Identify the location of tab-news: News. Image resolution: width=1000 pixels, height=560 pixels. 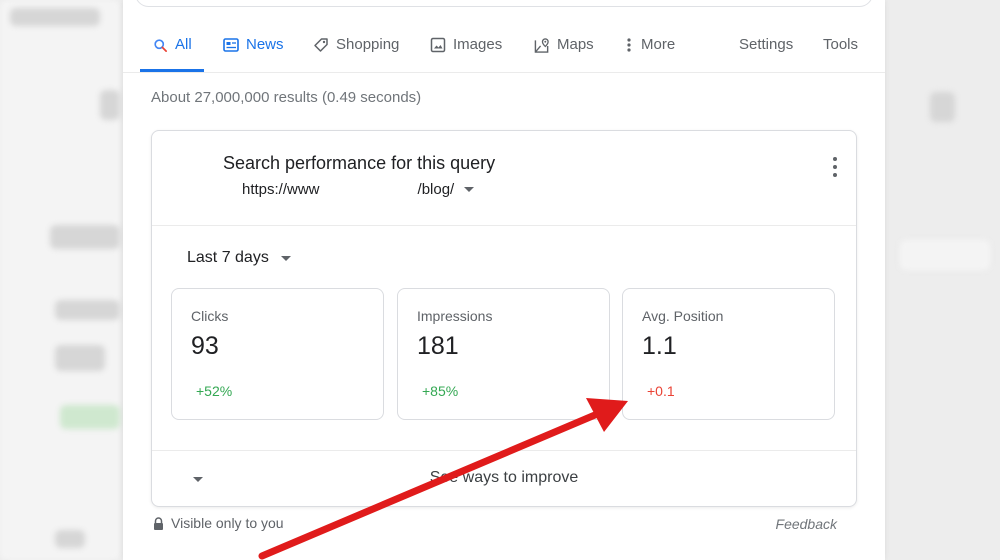
(253, 50).